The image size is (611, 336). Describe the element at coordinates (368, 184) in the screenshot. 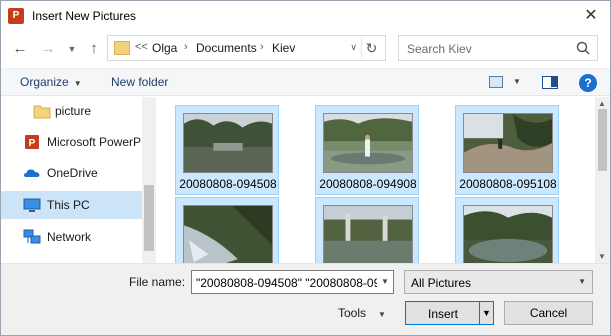

I see `file-name: 20080808-094908` at that location.